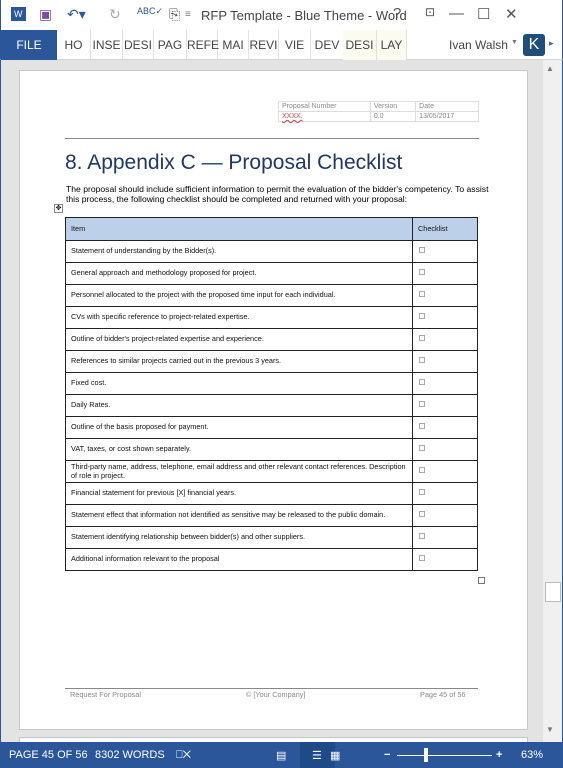 Image resolution: width=563 pixels, height=768 pixels. What do you see at coordinates (271, 405) in the screenshot?
I see `table-row: Daily Rates.` at bounding box center [271, 405].